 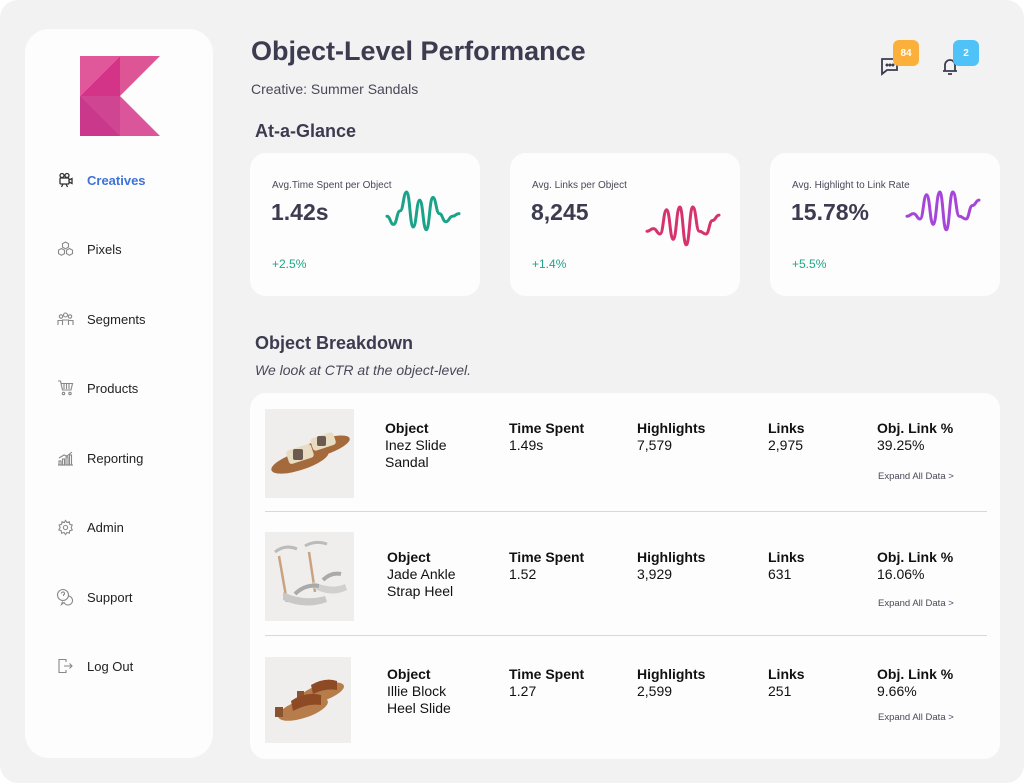 I want to click on sidebar-item-admin: Admin, so click(x=89, y=527).